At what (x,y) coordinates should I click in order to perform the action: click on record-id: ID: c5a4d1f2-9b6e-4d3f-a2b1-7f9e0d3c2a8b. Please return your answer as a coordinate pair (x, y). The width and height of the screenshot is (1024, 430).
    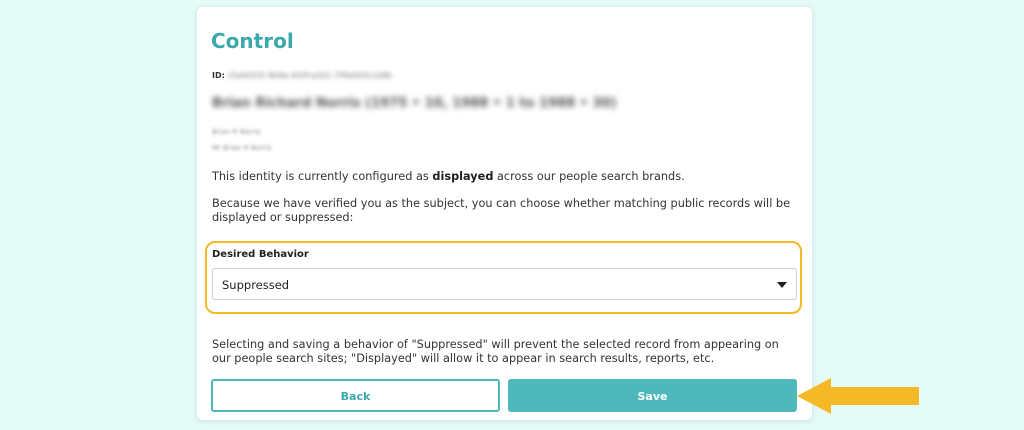
    Looking at the image, I should click on (302, 75).